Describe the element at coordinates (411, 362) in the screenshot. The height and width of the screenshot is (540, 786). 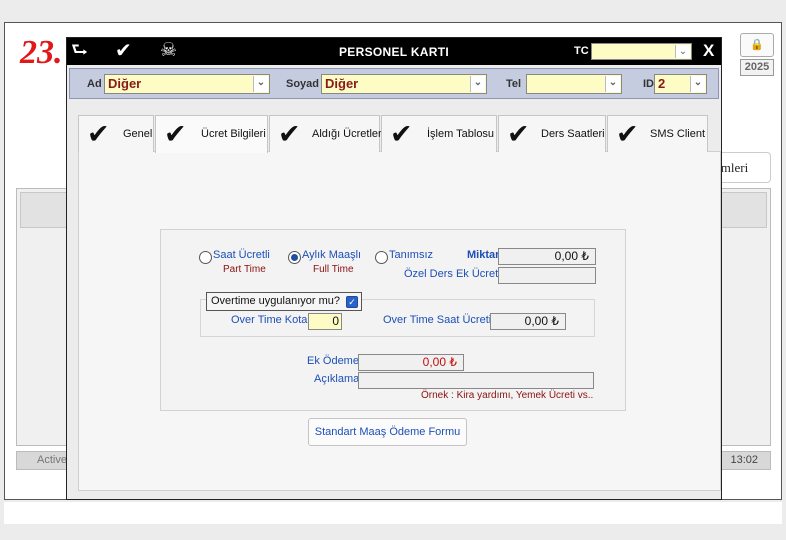
I see `ek-odeme-field: 0,00 ₺` at that location.